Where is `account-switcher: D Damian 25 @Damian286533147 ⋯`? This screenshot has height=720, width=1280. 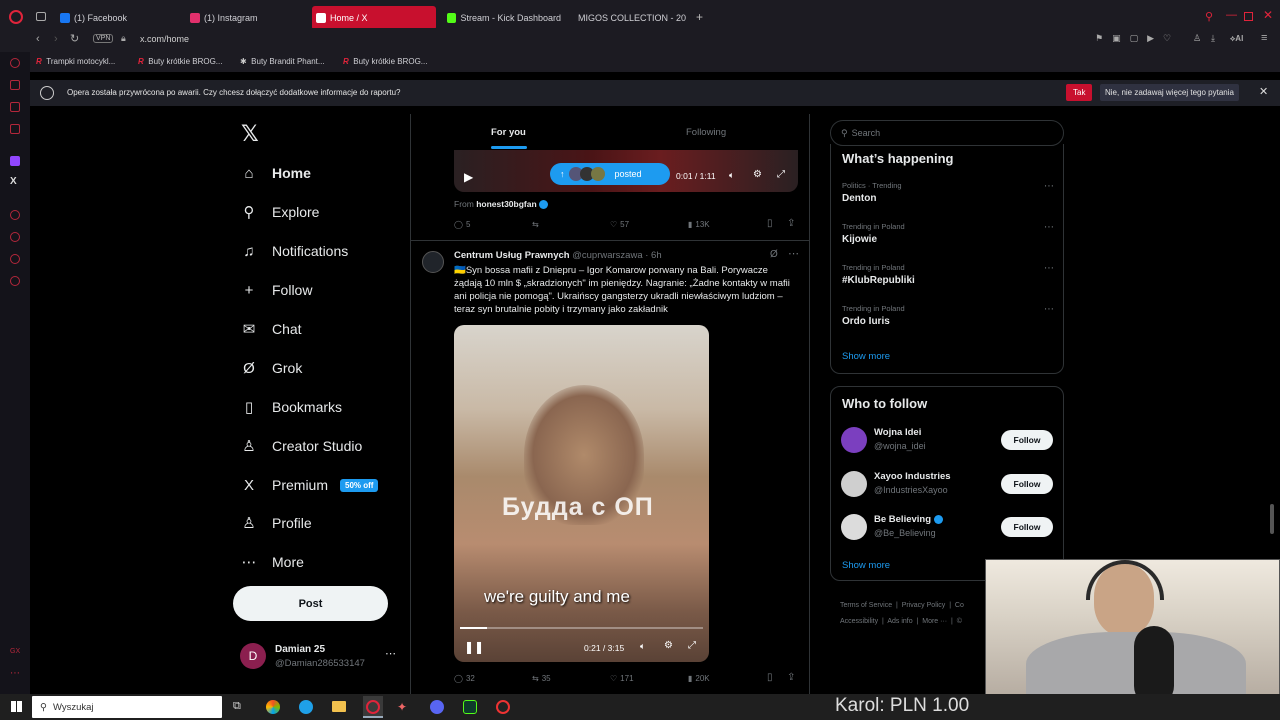
account-switcher: D Damian 25 @Damian286533147 ⋯ is located at coordinates (320, 657).